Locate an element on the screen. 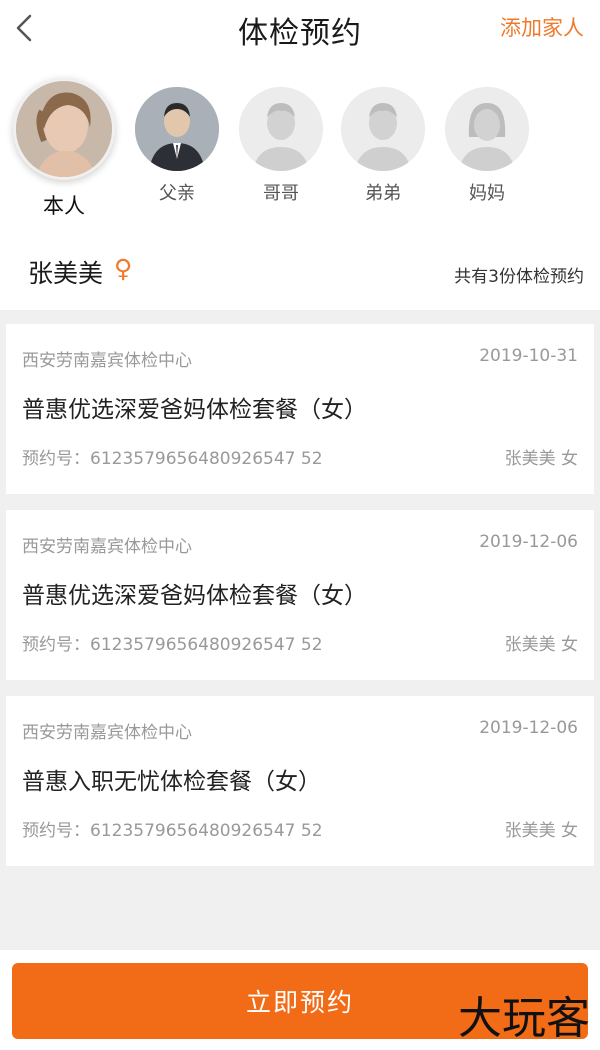 The width and height of the screenshot is (600, 1050). member-label: 父亲 is located at coordinates (177, 193).